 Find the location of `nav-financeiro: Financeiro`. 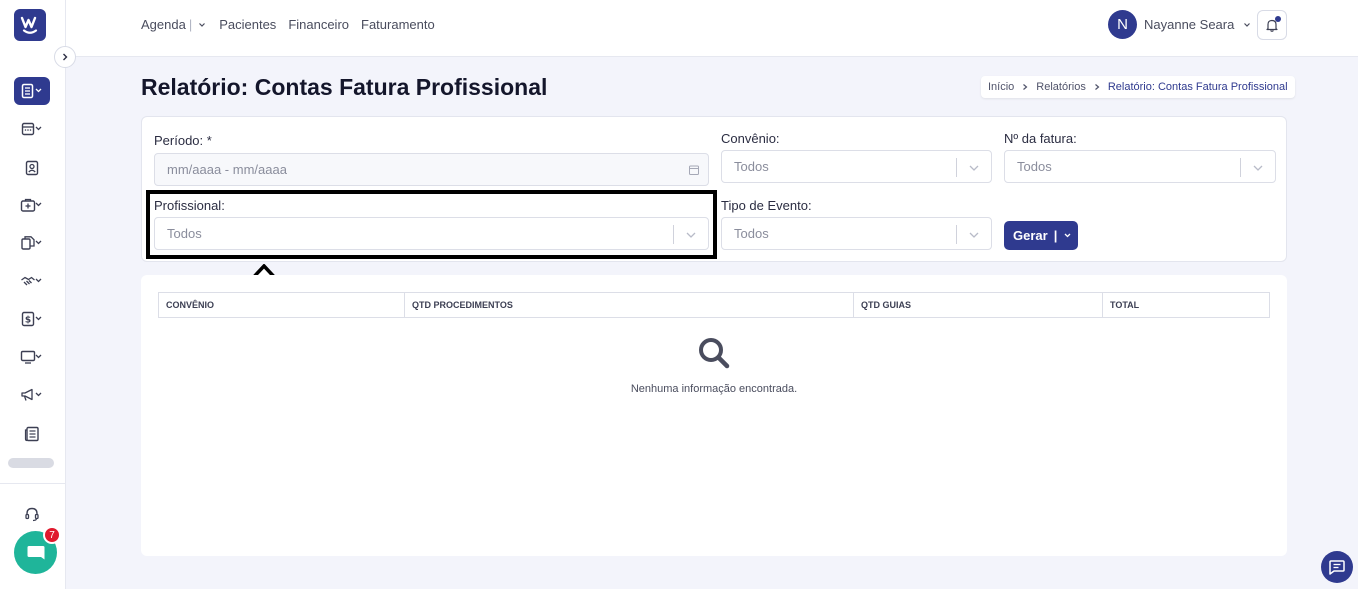

nav-financeiro: Financeiro is located at coordinates (318, 24).